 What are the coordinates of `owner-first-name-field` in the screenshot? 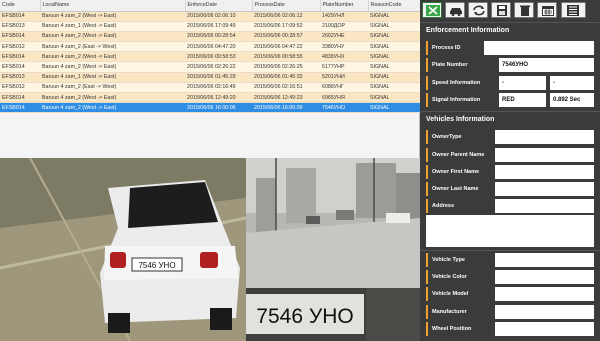 It's located at (544, 172).